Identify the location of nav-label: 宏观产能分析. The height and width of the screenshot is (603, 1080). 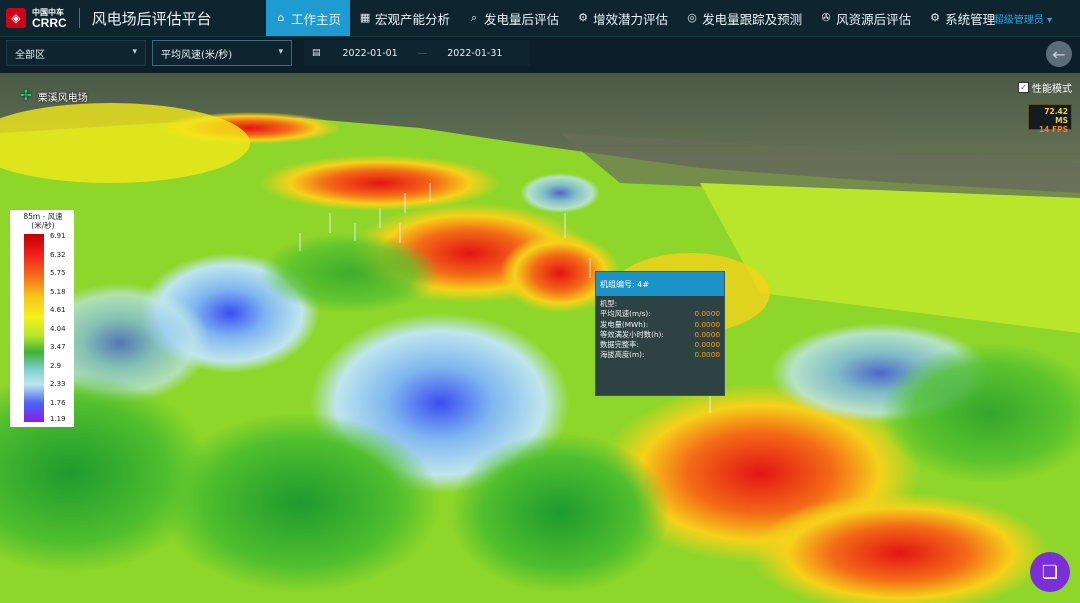
(413, 19).